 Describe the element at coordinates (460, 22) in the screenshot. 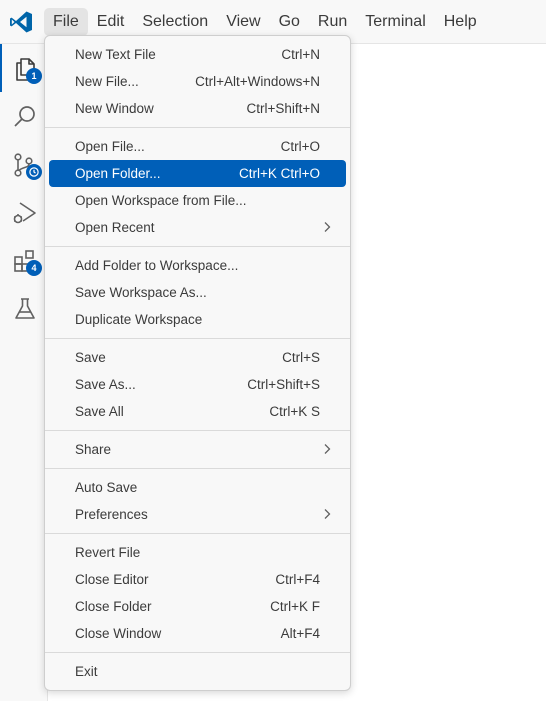

I see `menu-help: Help` at that location.